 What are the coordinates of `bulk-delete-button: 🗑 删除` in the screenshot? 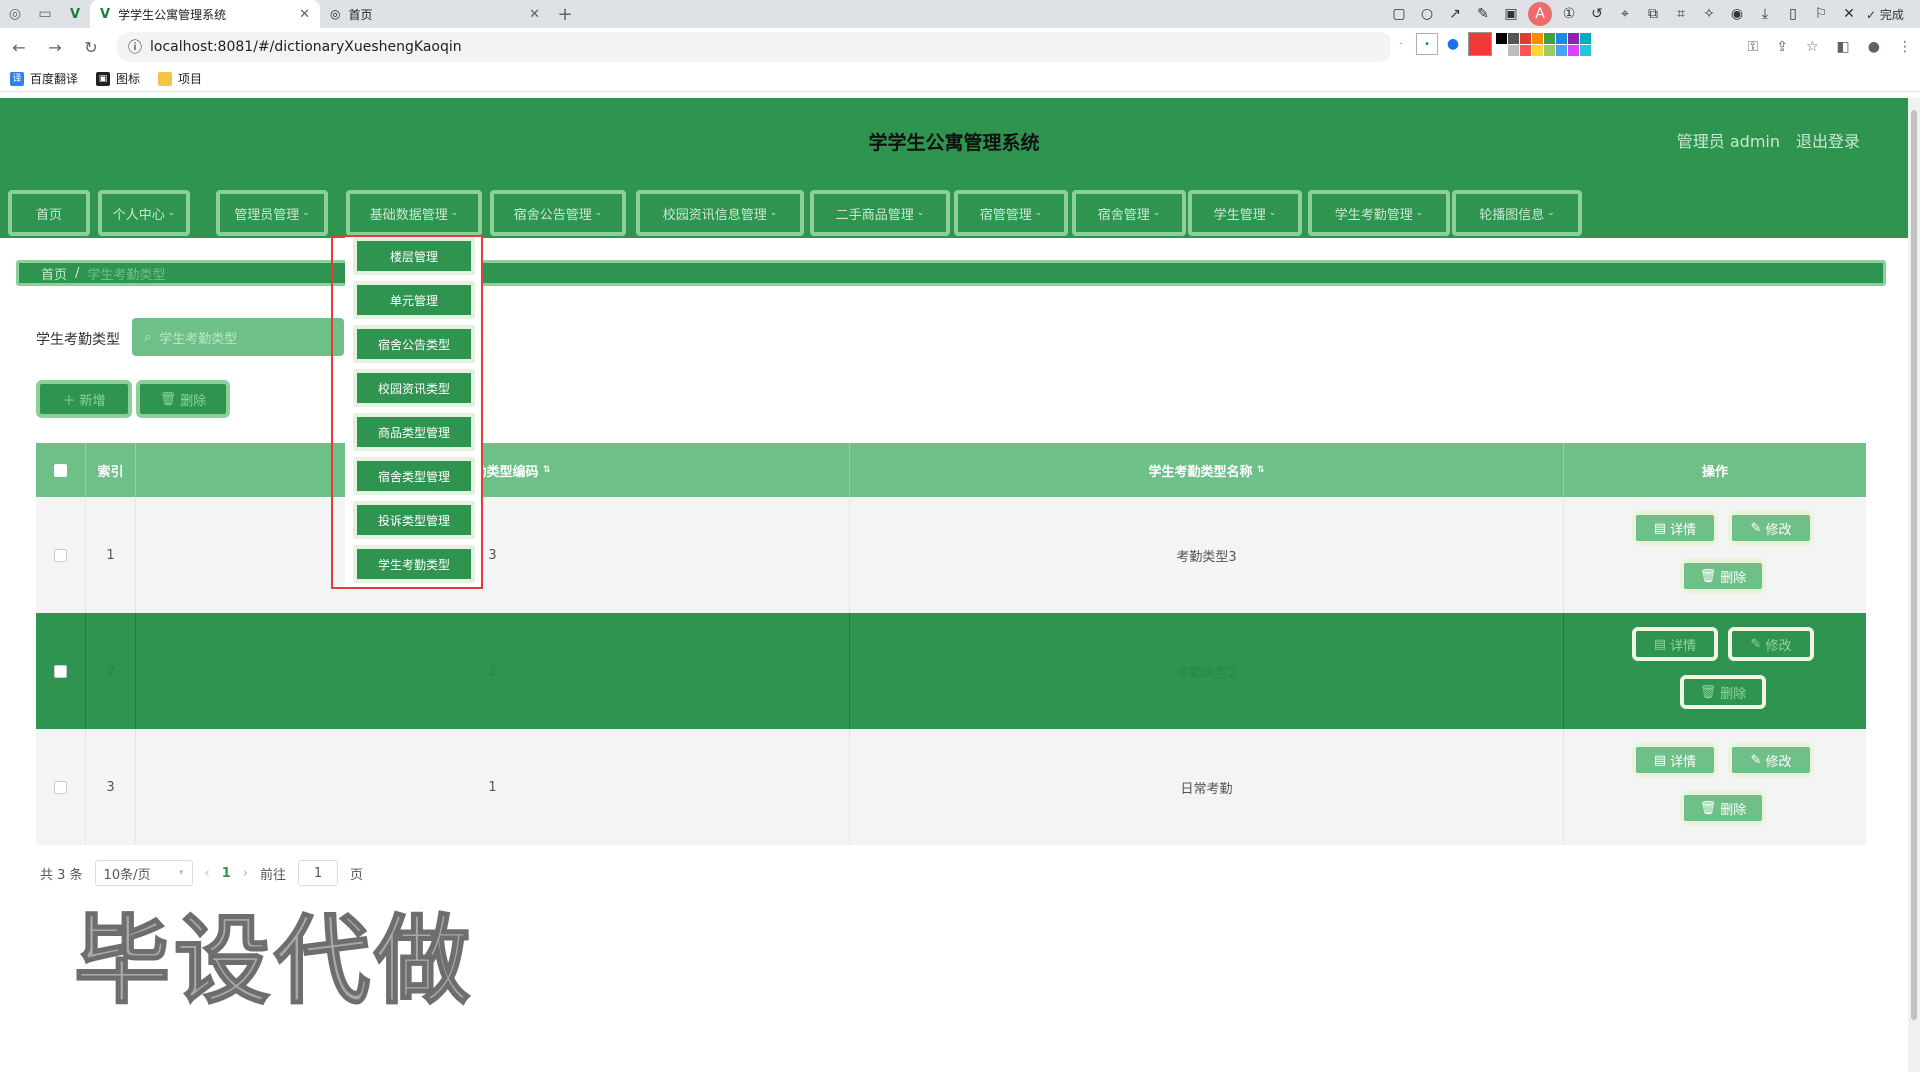 It's located at (183, 399).